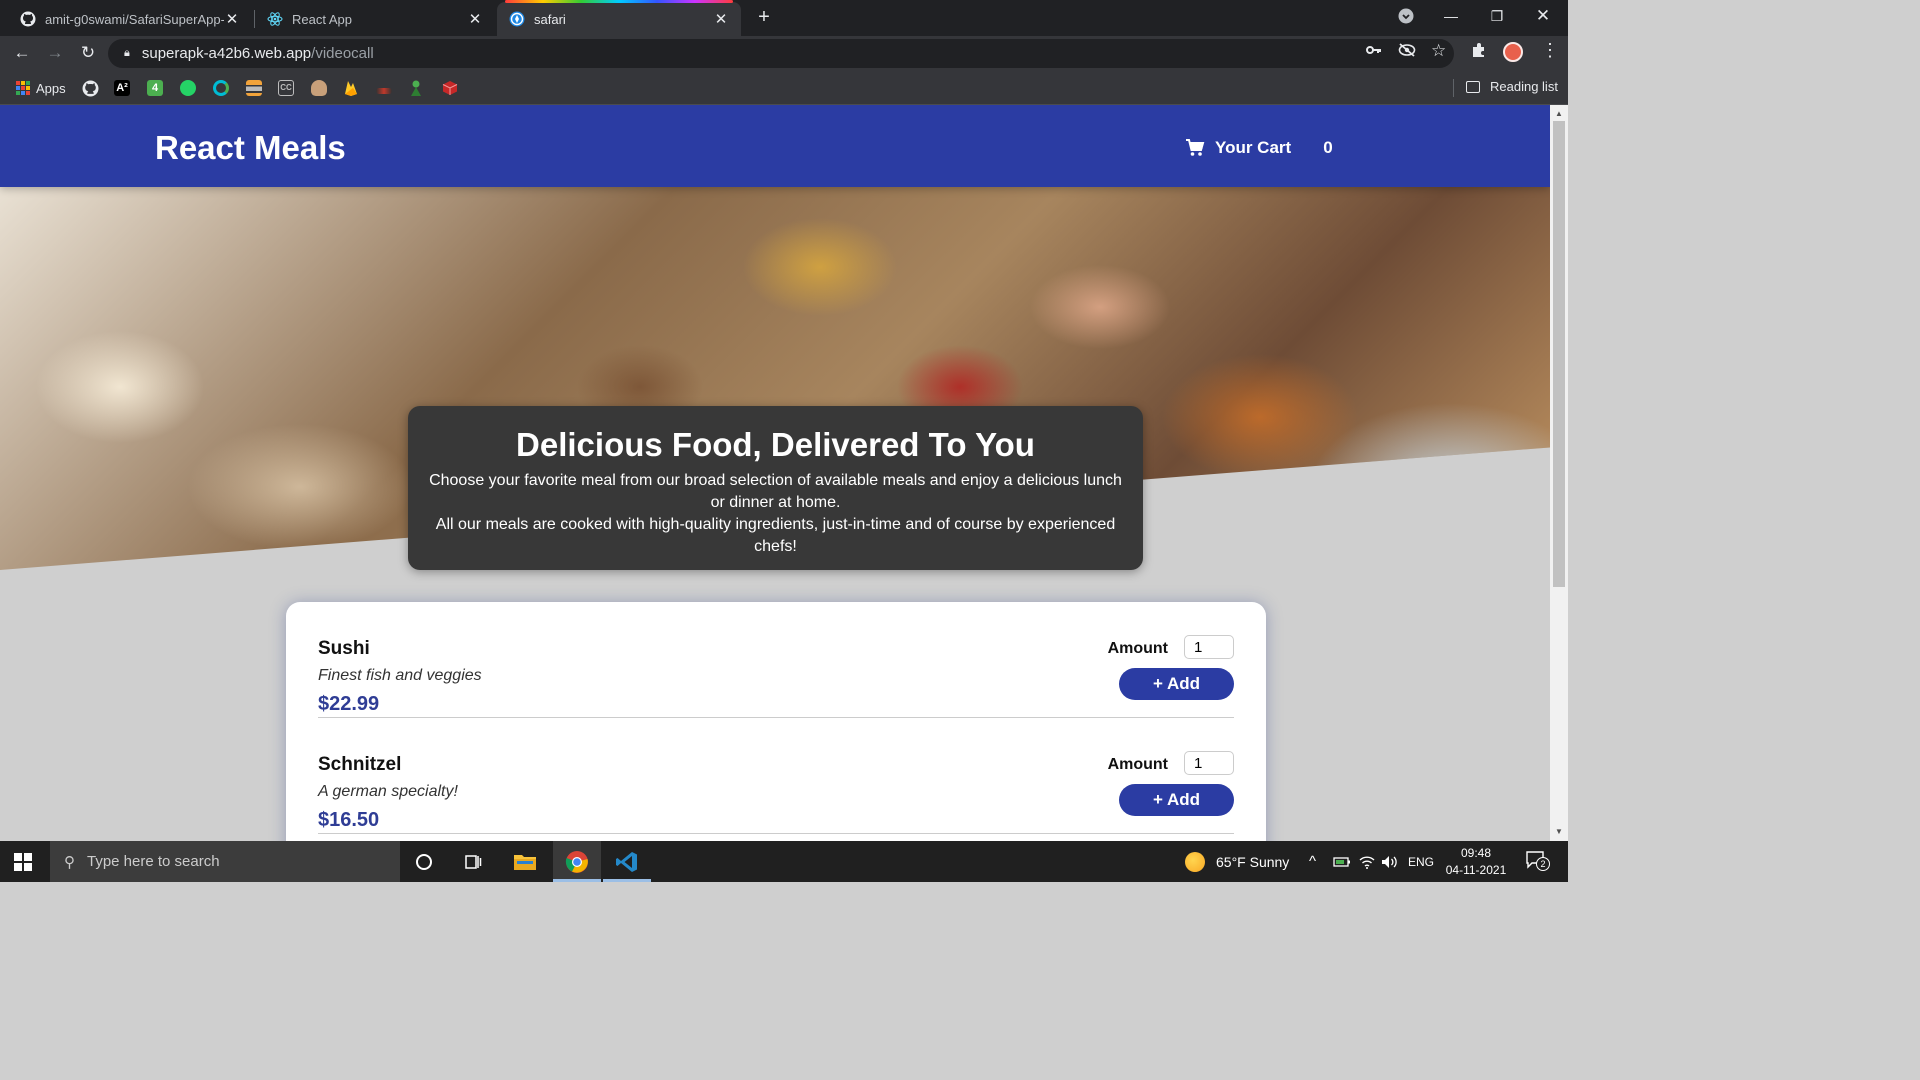 This screenshot has width=1920, height=1080. I want to click on bookmark-cc: CC, so click(286, 88).